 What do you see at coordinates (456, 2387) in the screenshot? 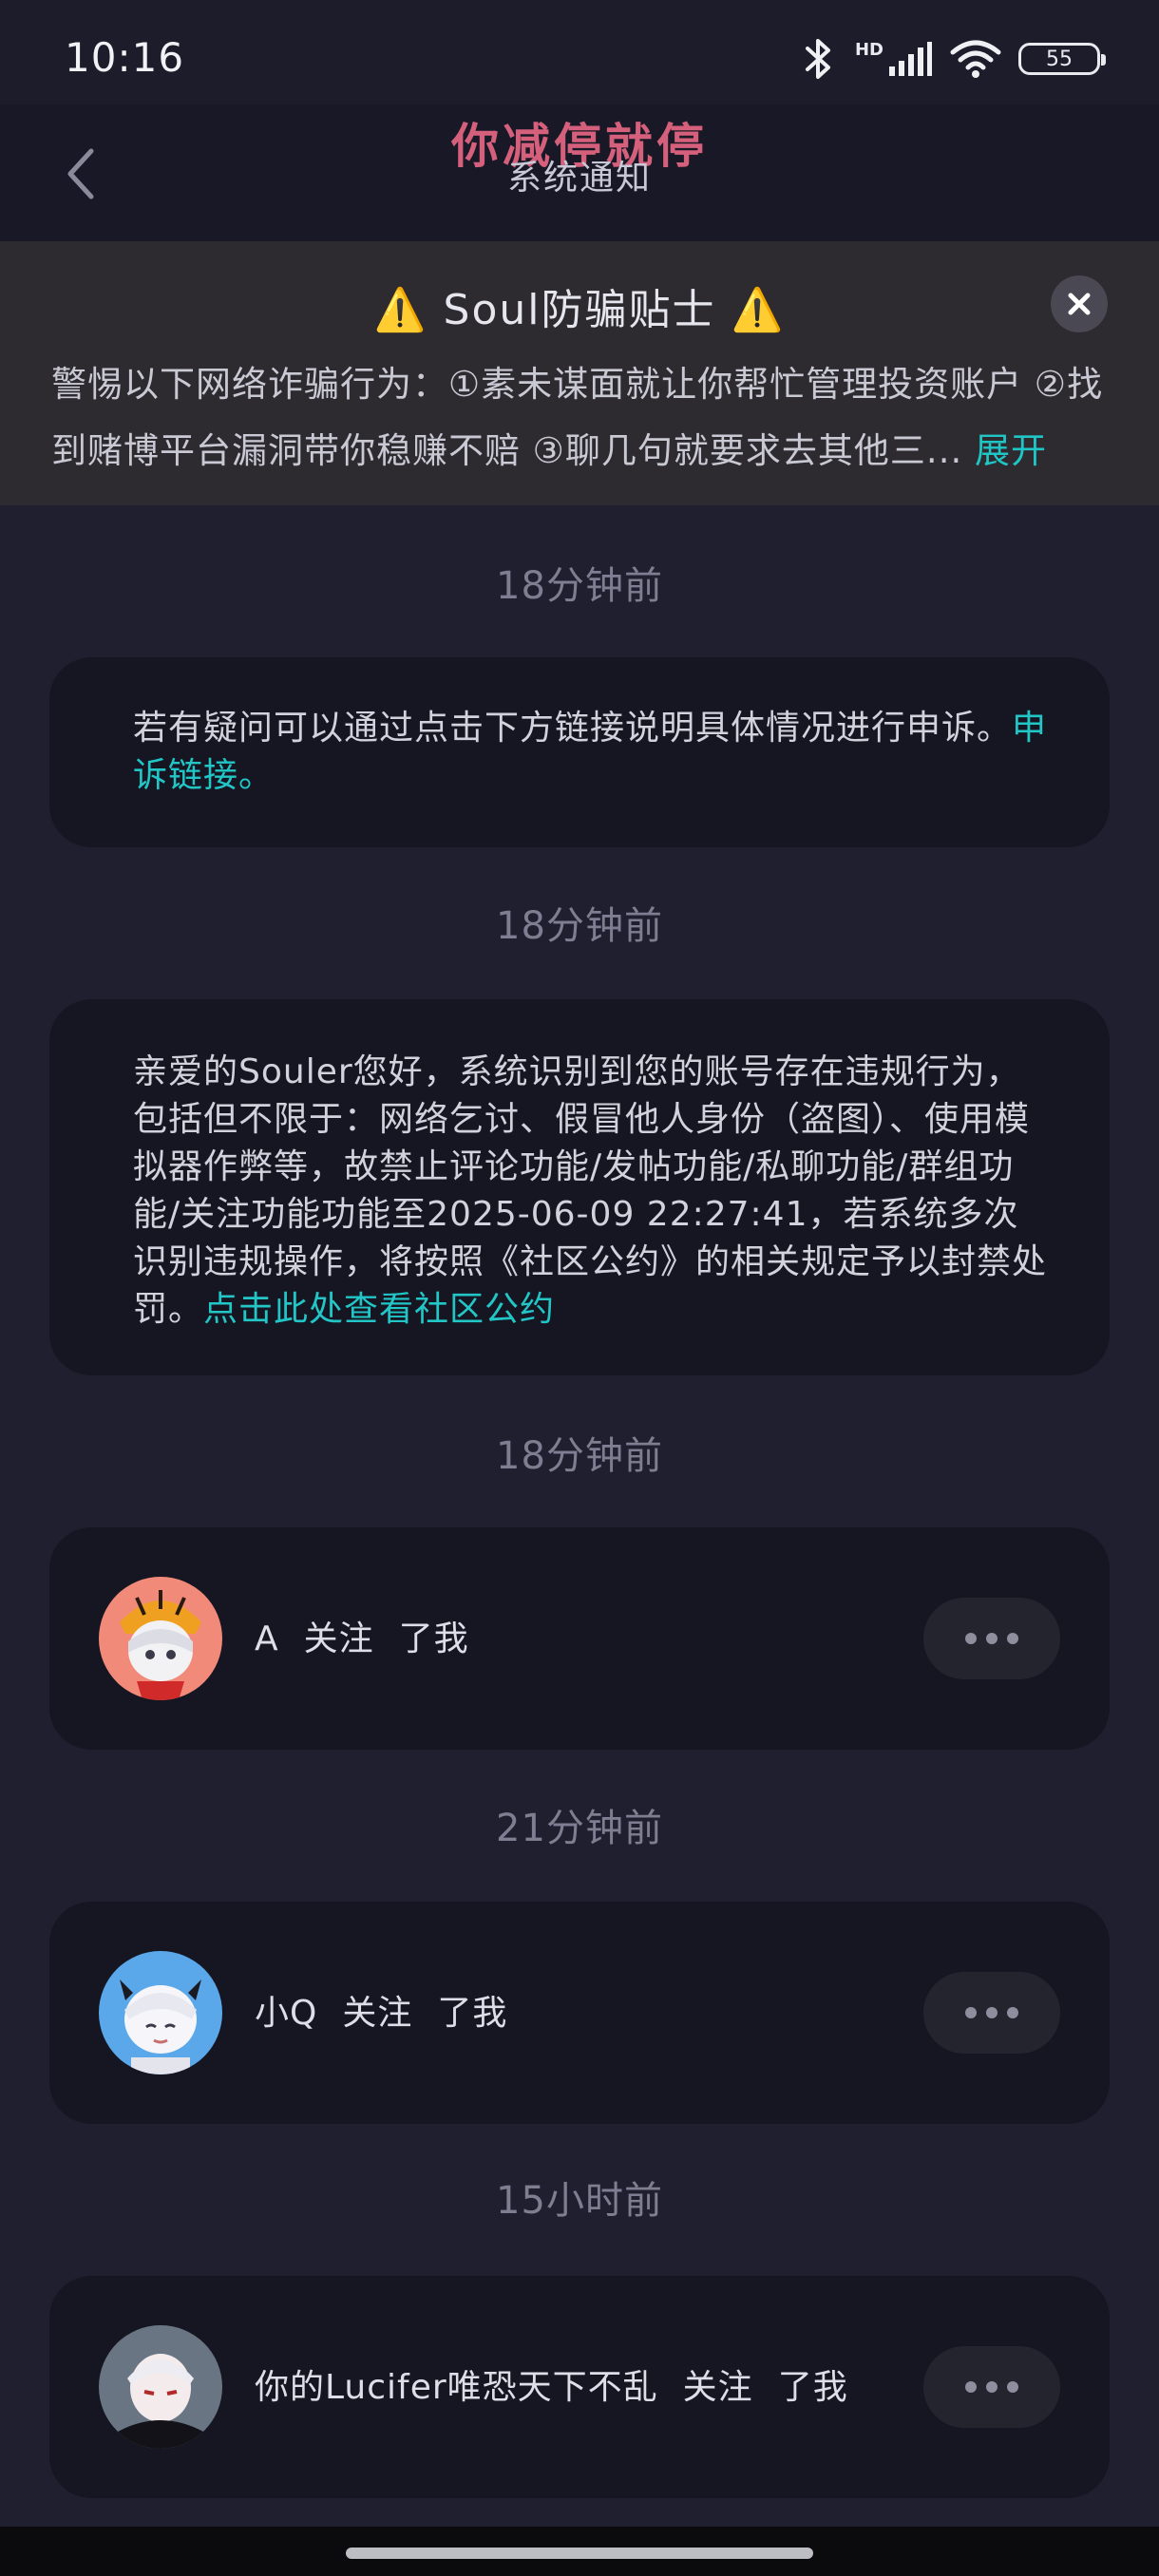
I see `follower-name: 你的Lucifer唯恐天下不乱` at bounding box center [456, 2387].